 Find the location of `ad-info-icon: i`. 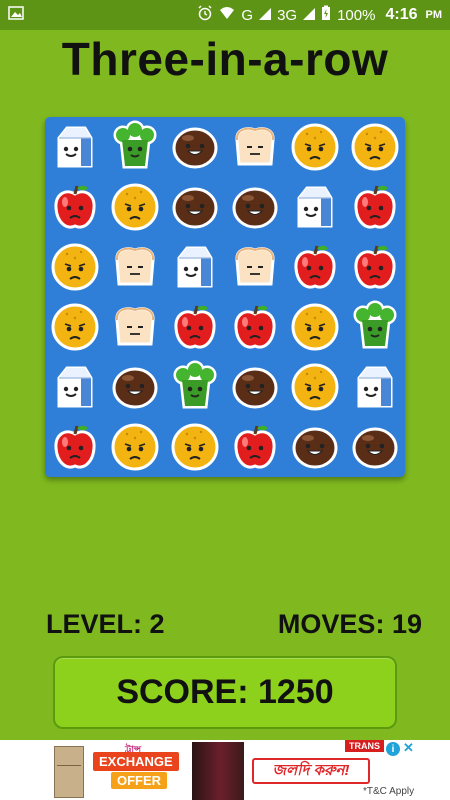

ad-info-icon: i is located at coordinates (393, 749).